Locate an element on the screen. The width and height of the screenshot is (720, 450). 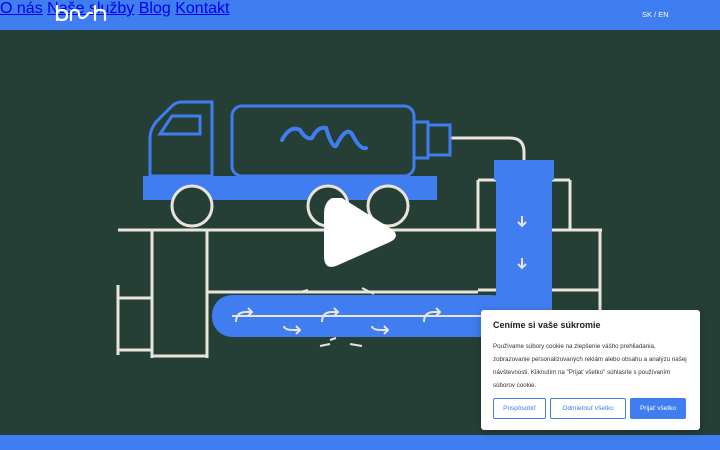
reject-all-button: Odmietnuť všetko is located at coordinates (588, 408).